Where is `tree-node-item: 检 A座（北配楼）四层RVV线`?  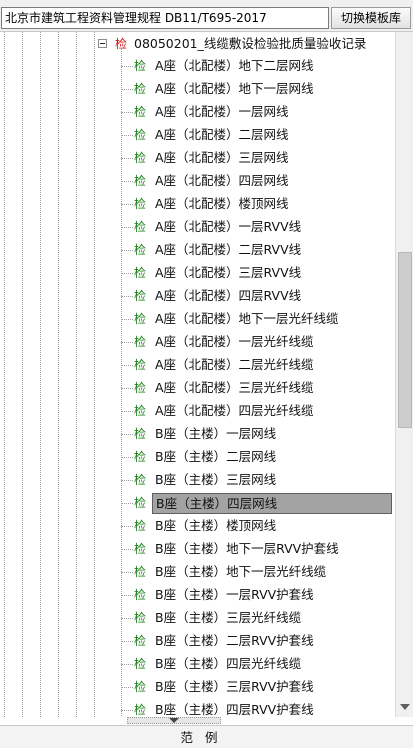 tree-node-item: 检 A座（北配楼）四层RVV线 is located at coordinates (197, 296).